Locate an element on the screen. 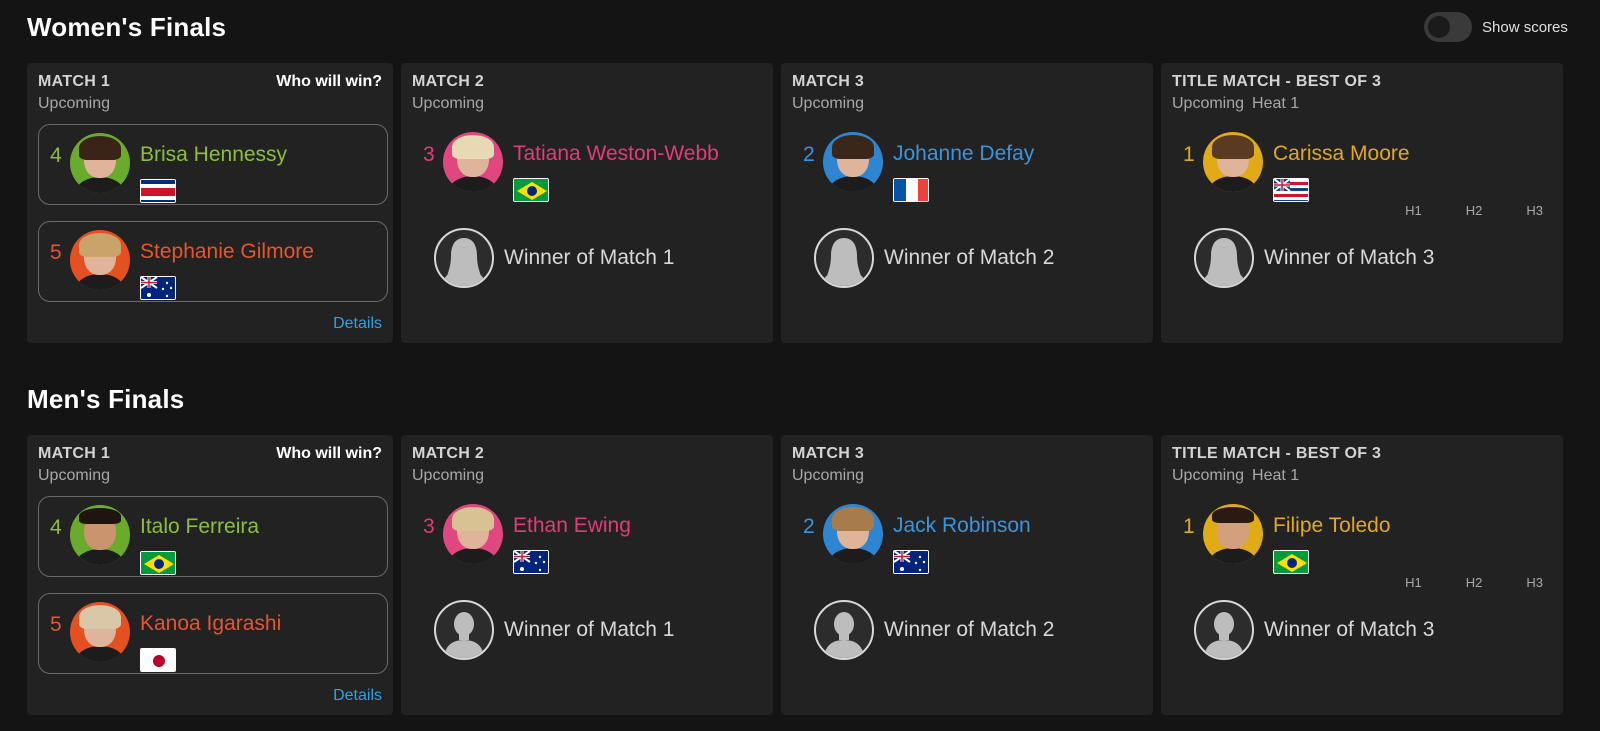  show-scores-control: Show scores is located at coordinates (1496, 27).